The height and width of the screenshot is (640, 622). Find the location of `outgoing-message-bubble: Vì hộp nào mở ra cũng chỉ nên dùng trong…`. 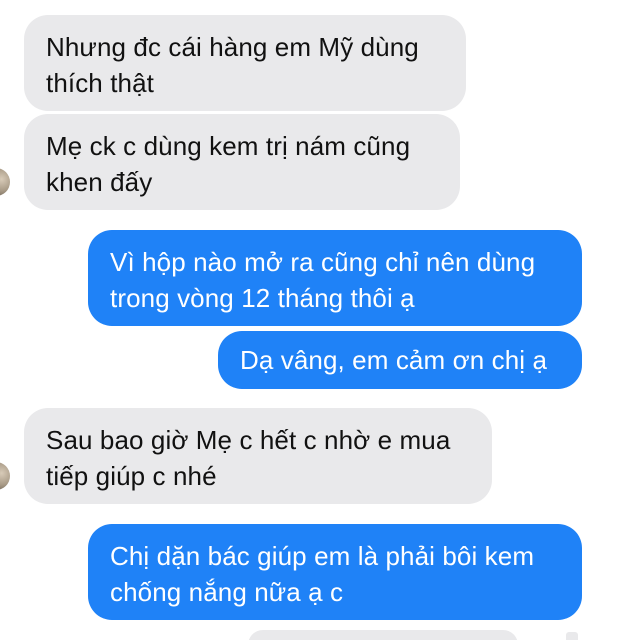

outgoing-message-bubble: Vì hộp nào mở ra cũng chỉ nên dùng trong… is located at coordinates (335, 278).